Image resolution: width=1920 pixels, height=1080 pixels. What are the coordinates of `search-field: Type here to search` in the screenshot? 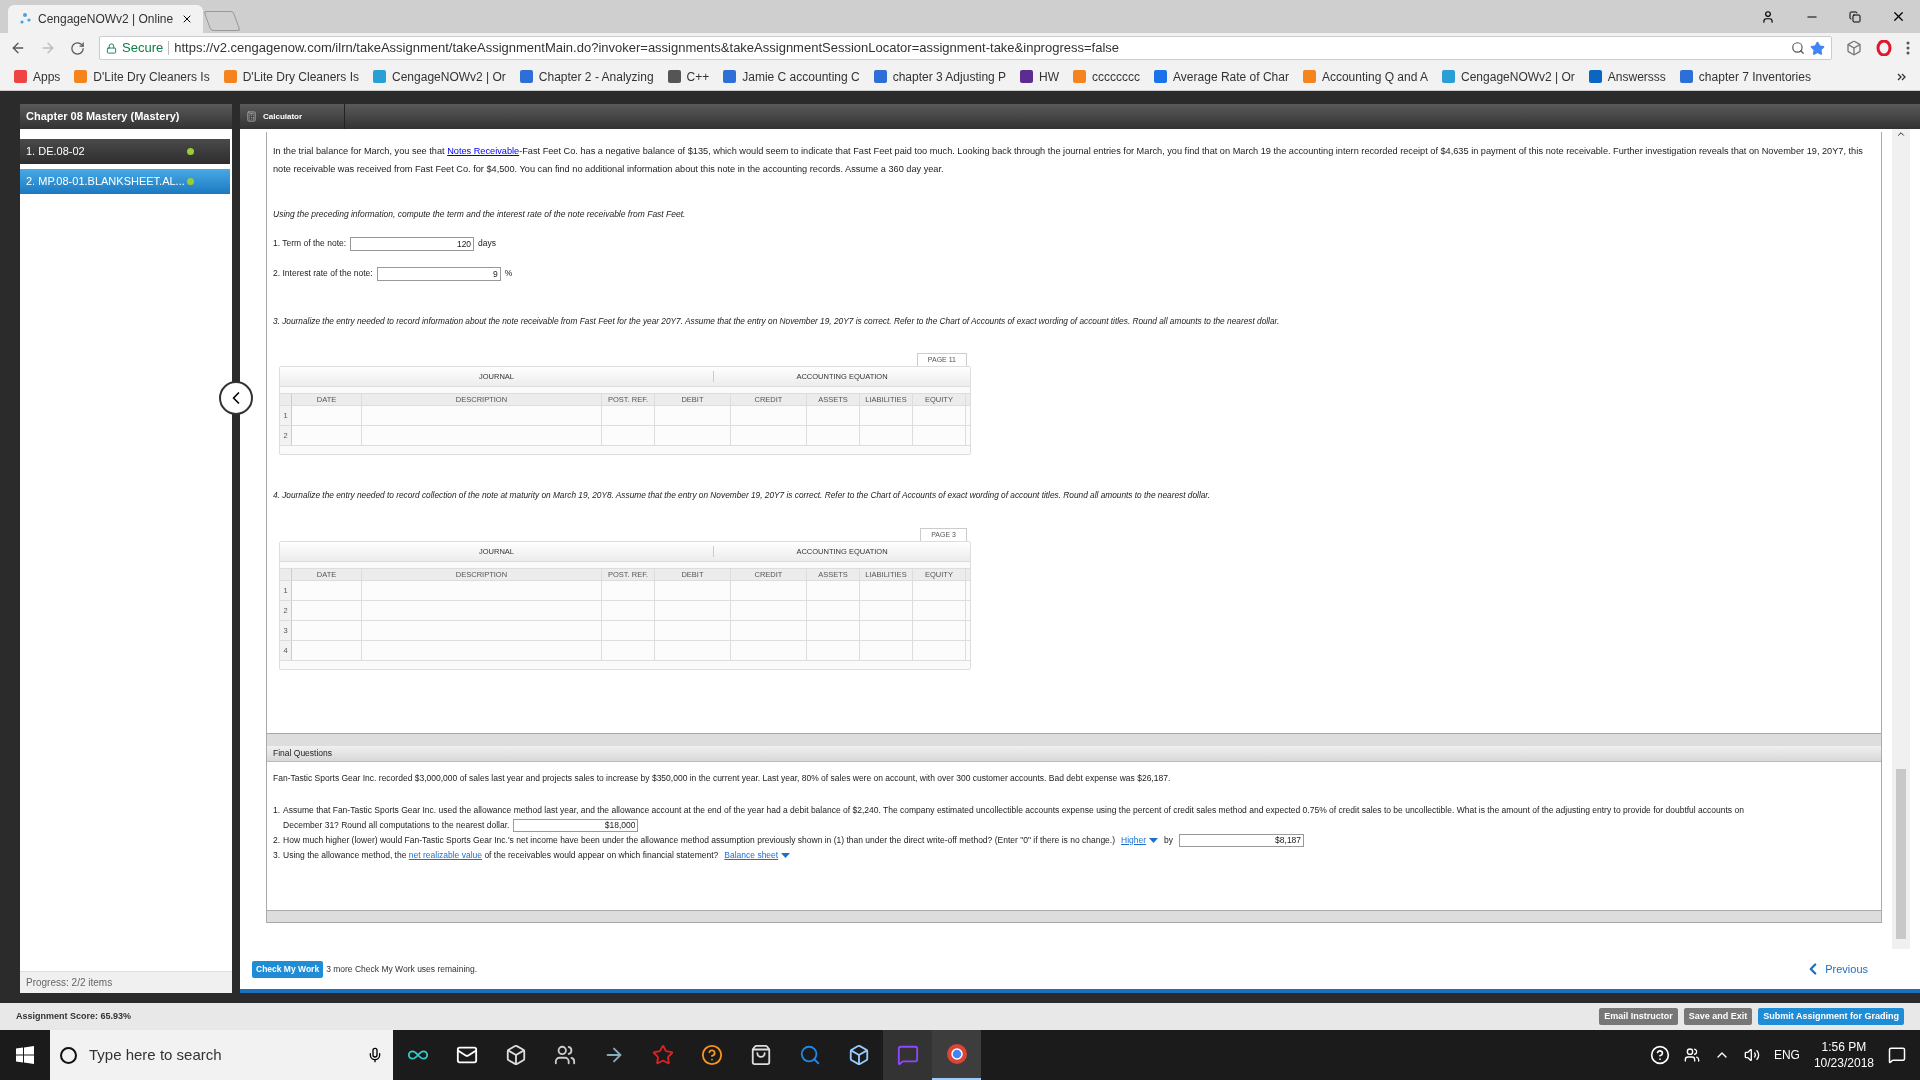 It's located at (221, 1055).